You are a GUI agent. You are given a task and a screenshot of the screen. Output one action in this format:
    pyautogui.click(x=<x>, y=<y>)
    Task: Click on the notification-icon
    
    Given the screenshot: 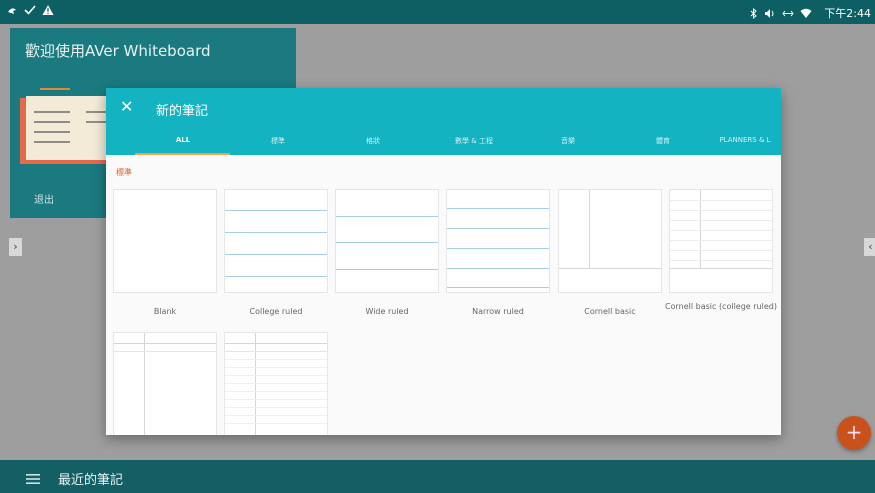 What is the action you would take?
    pyautogui.click(x=12, y=10)
    